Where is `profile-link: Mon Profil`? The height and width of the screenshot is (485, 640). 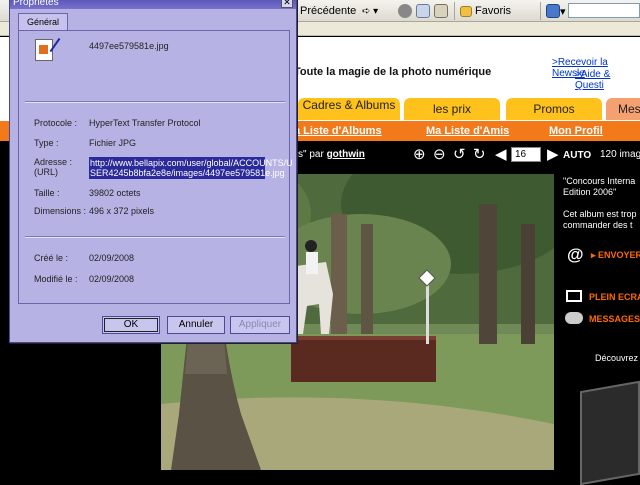
profile-link: Mon Profil is located at coordinates (576, 131).